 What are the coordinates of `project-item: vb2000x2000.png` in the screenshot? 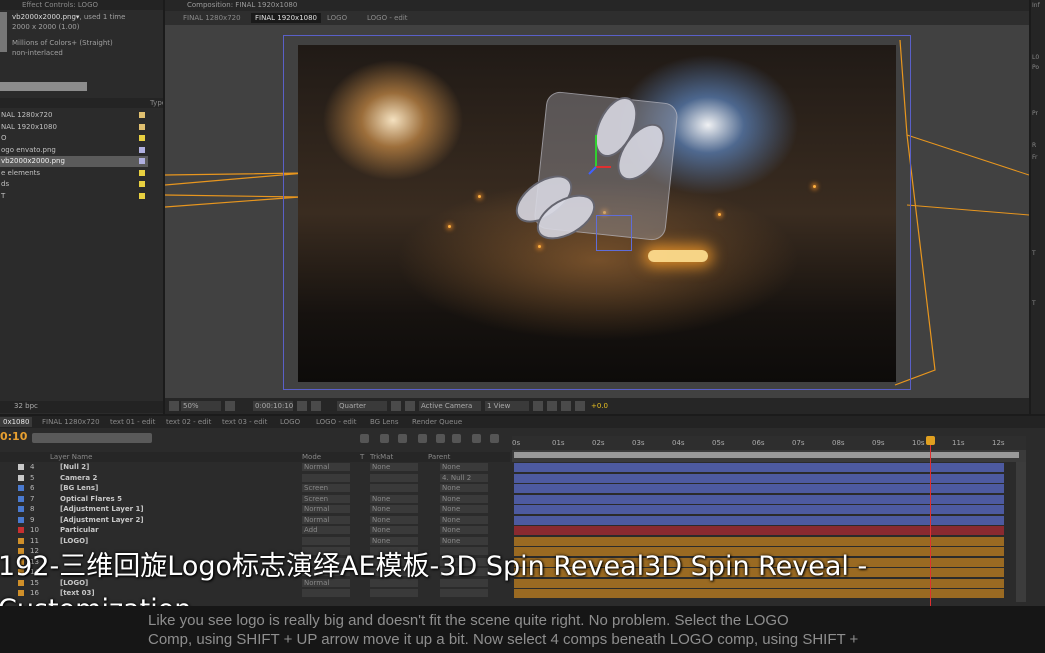 It's located at (74, 161).